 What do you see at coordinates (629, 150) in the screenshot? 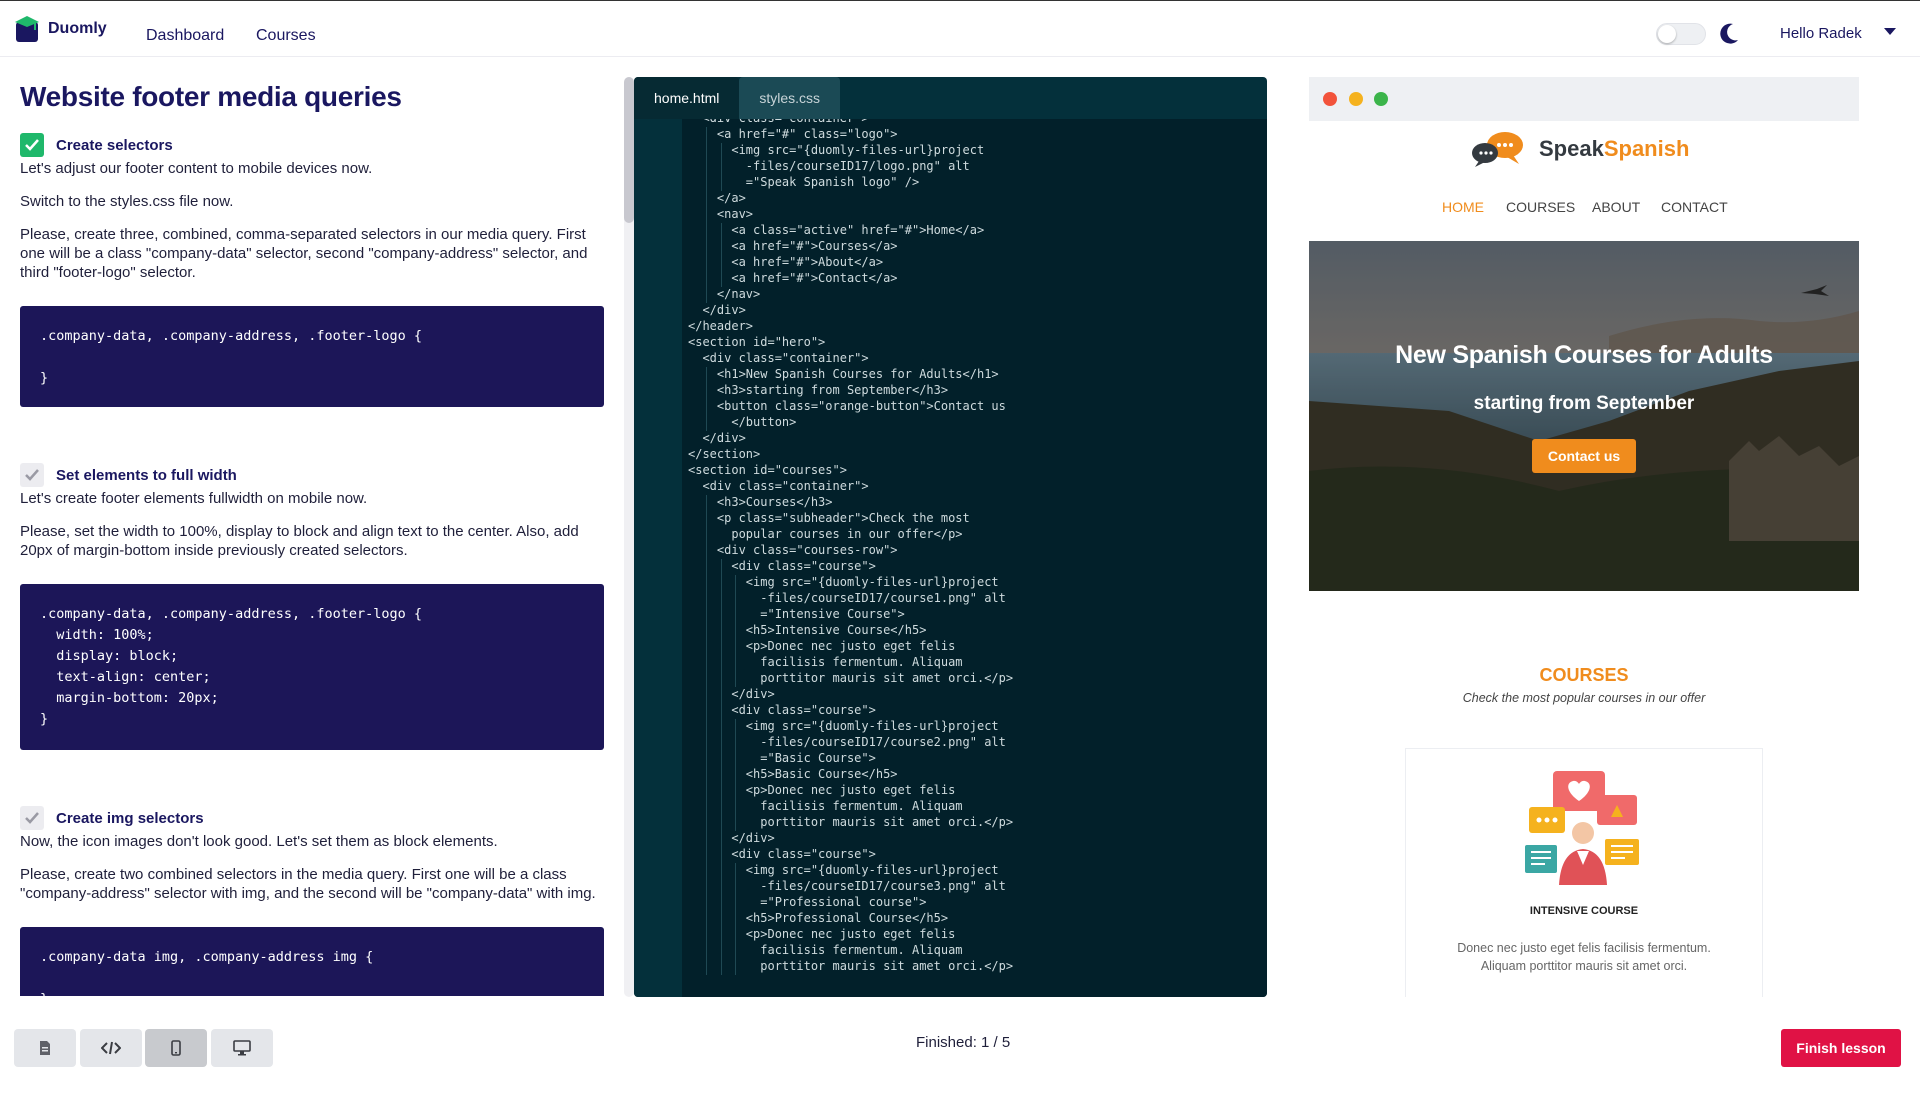
I see `lesson-scrollbar-thumb` at bounding box center [629, 150].